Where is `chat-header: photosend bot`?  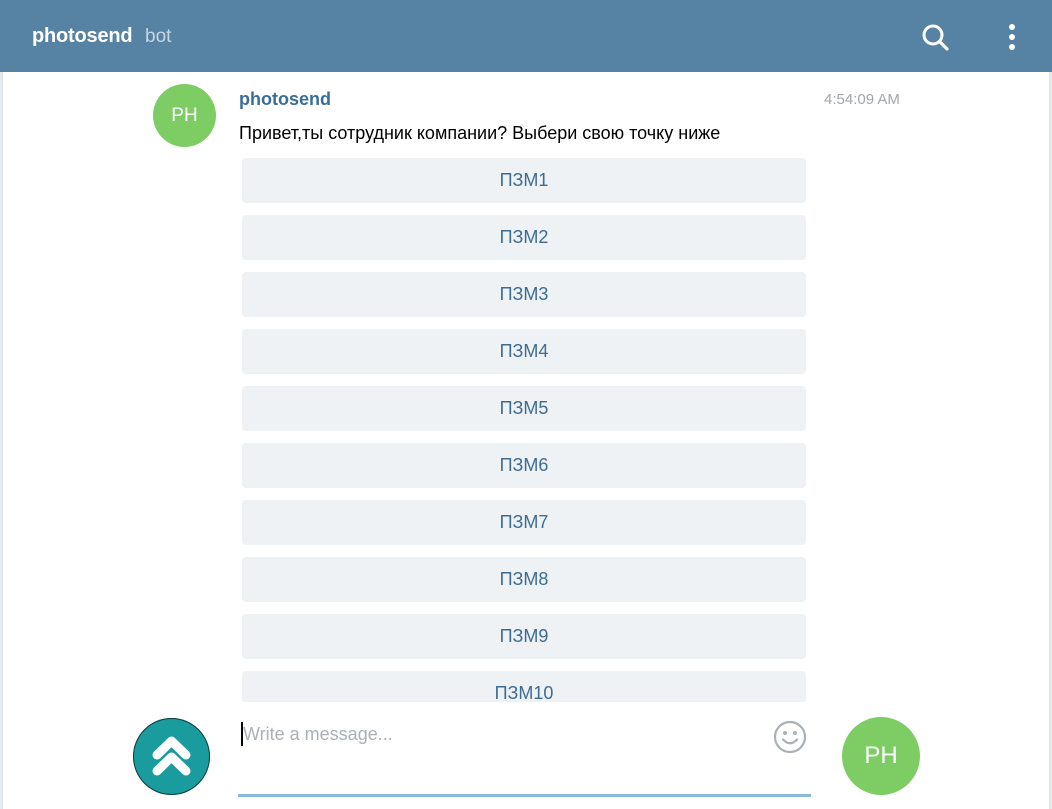 chat-header: photosend bot is located at coordinates (526, 36).